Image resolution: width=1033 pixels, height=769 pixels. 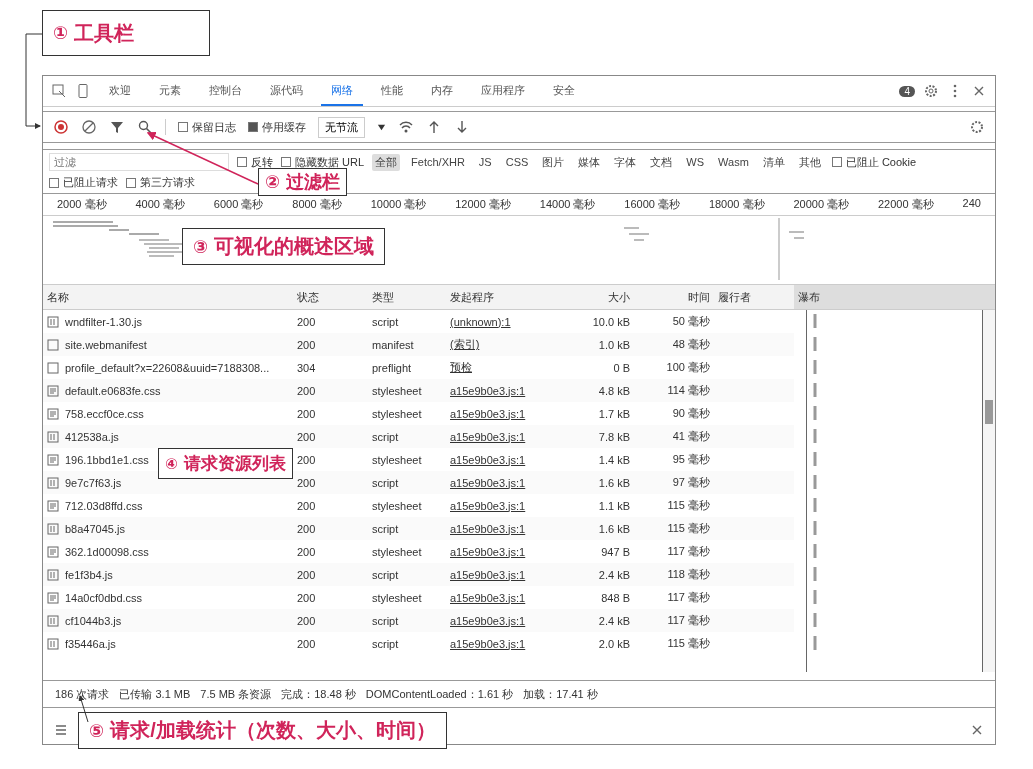 I want to click on third-party-checkbox: 第三方请求, so click(x=160, y=182).